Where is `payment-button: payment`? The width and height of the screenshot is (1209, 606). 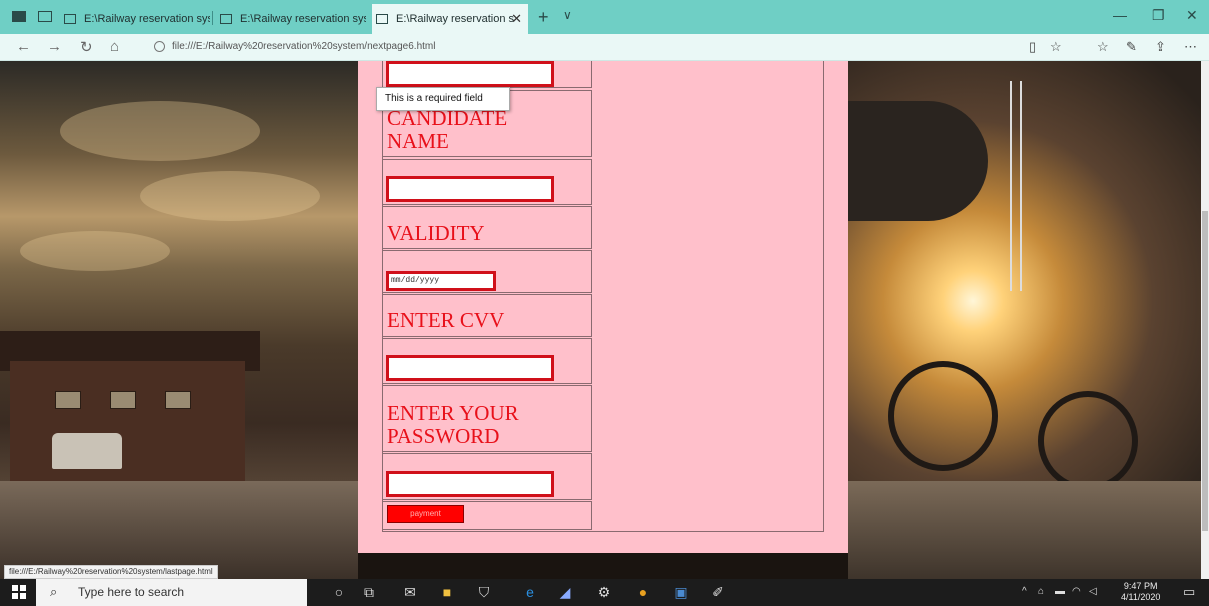 payment-button: payment is located at coordinates (425, 514).